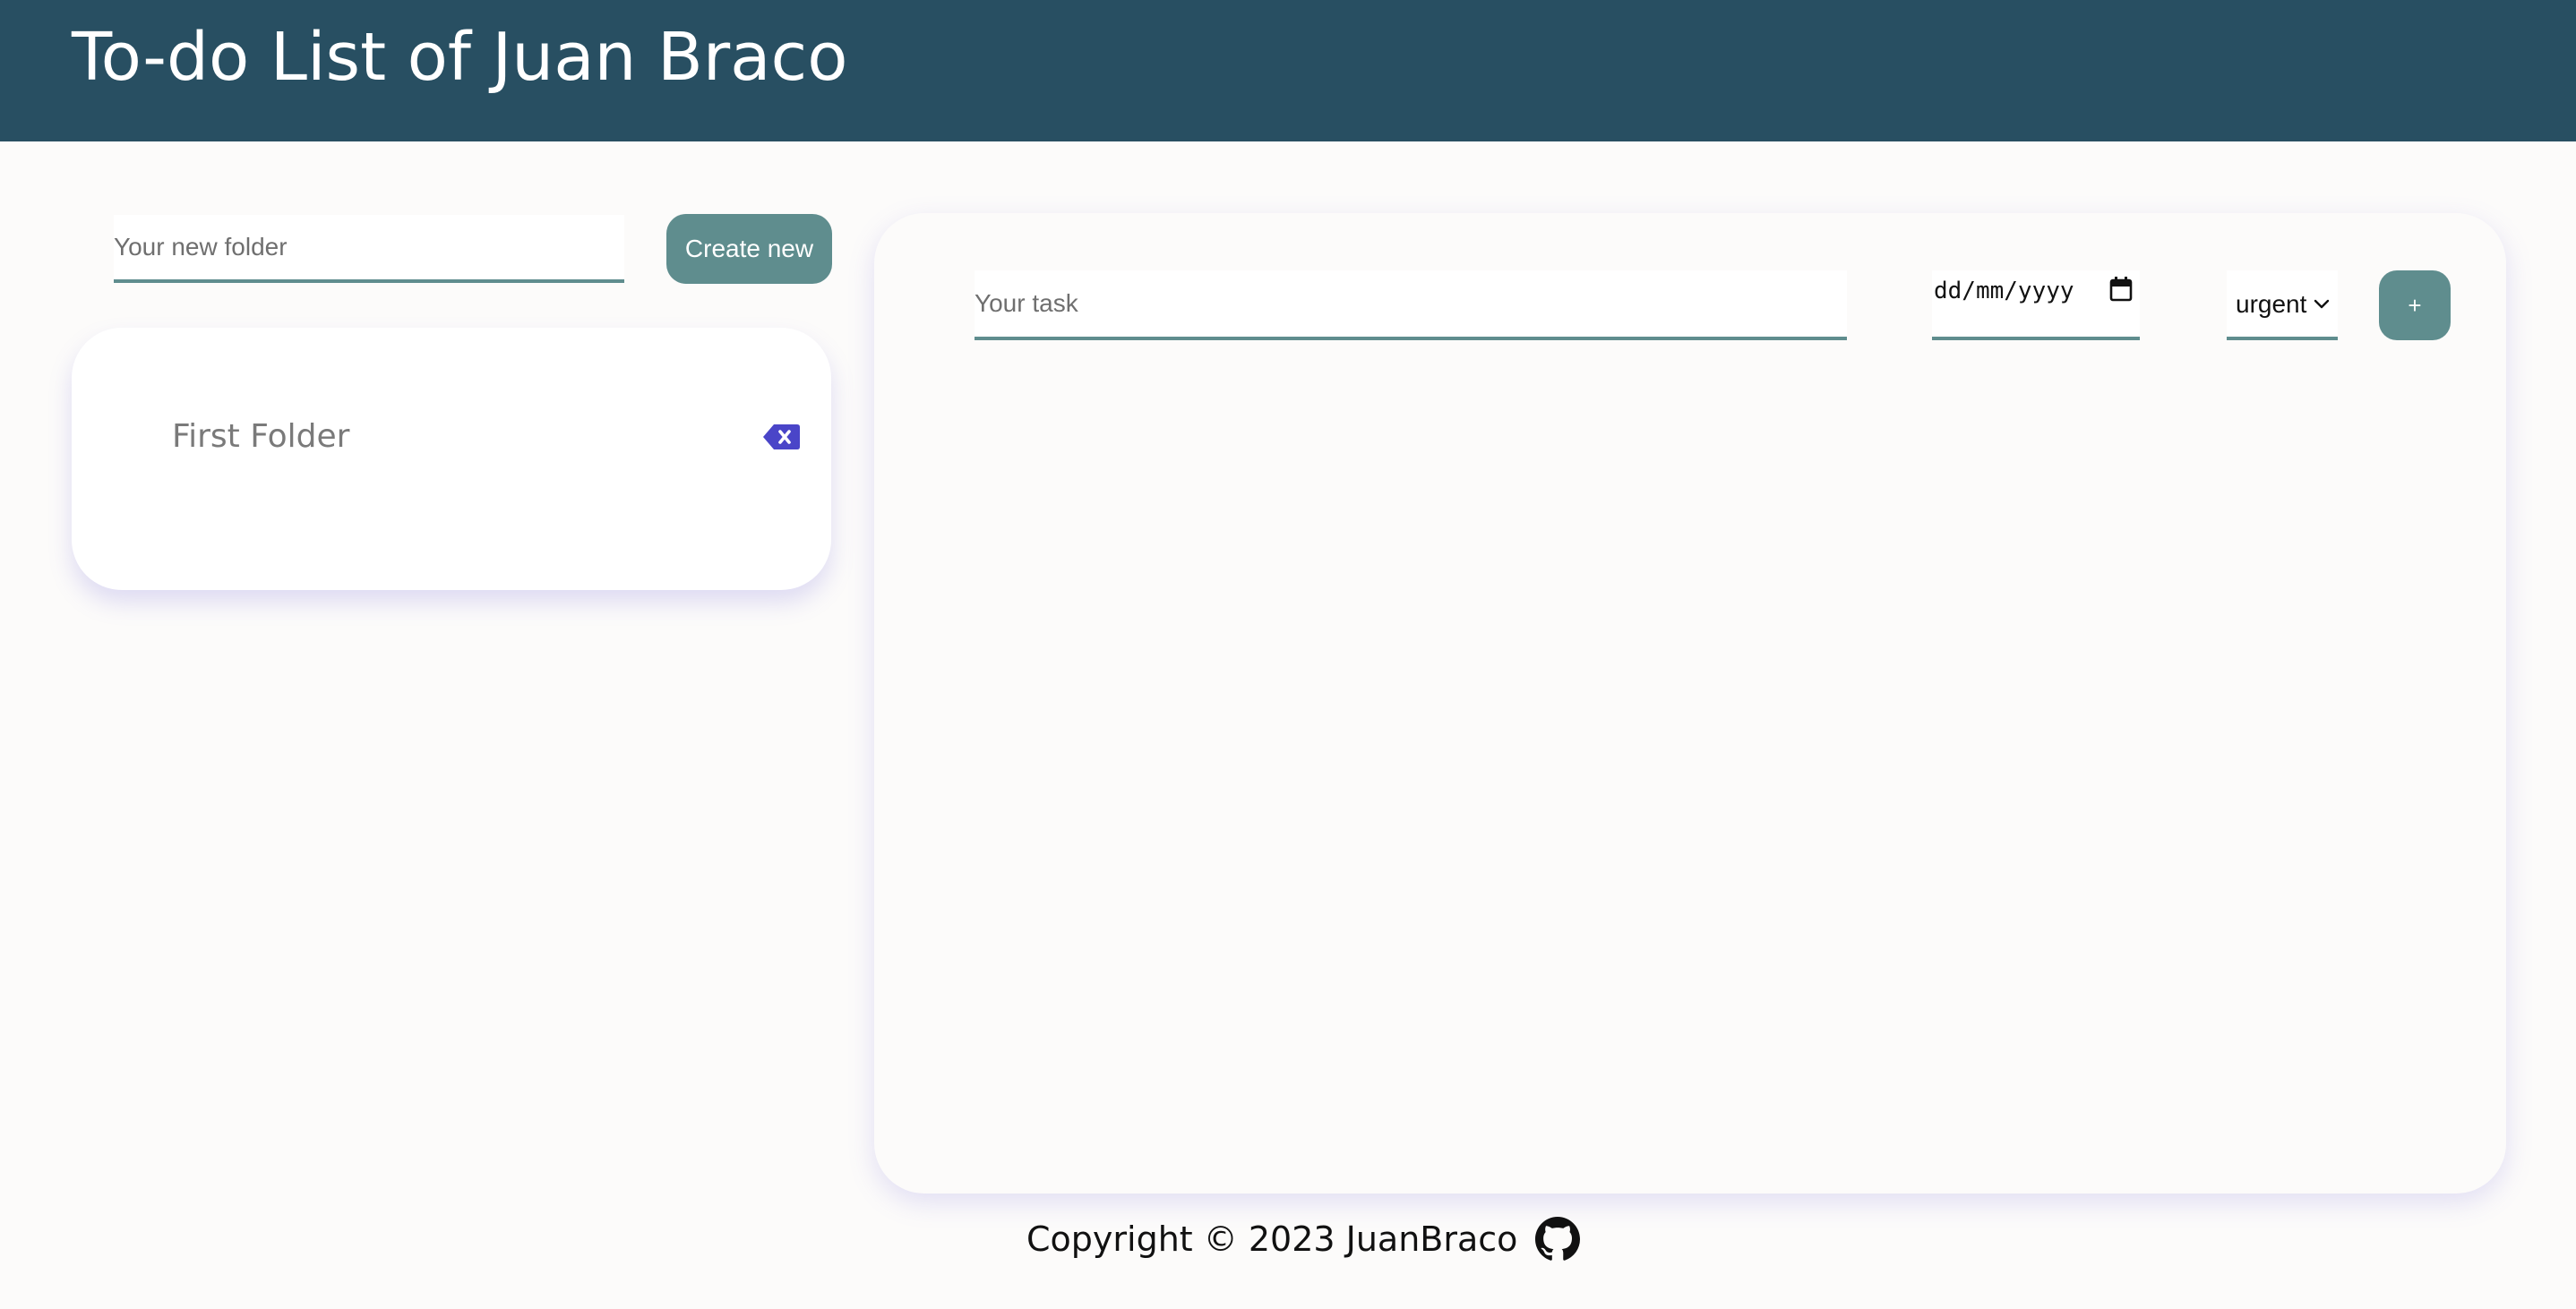  Describe the element at coordinates (749, 249) in the screenshot. I see `create-folder-button: Create new` at that location.